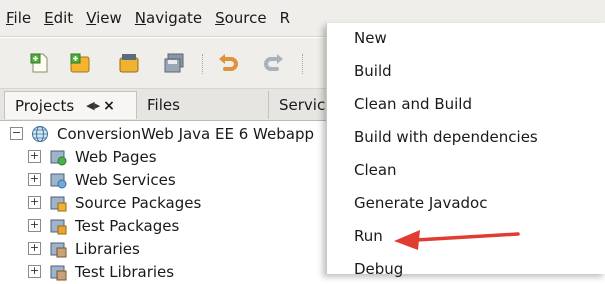  Describe the element at coordinates (45, 105) in the screenshot. I see `tab-projects-label: Projects` at that location.